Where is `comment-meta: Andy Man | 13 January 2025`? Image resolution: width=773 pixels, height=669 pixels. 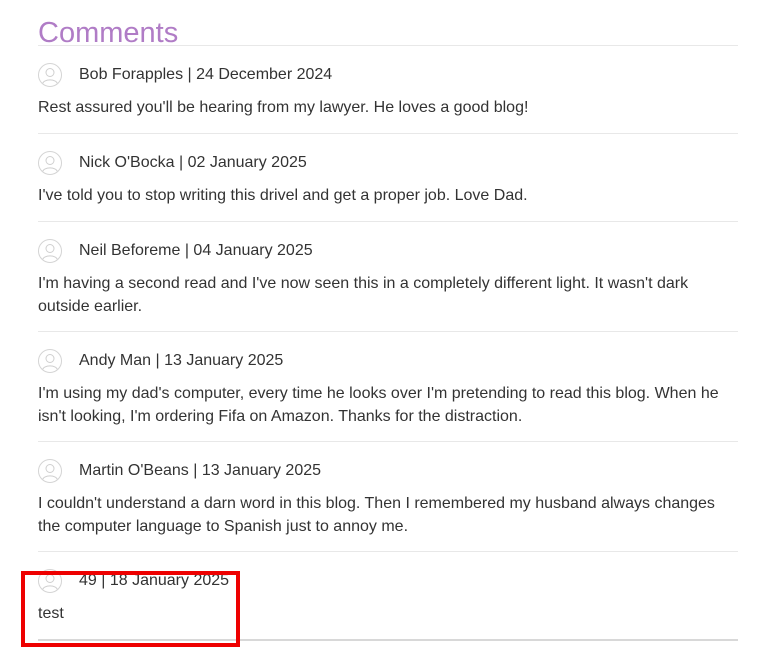
comment-meta: Andy Man | 13 January 2025 is located at coordinates (181, 360).